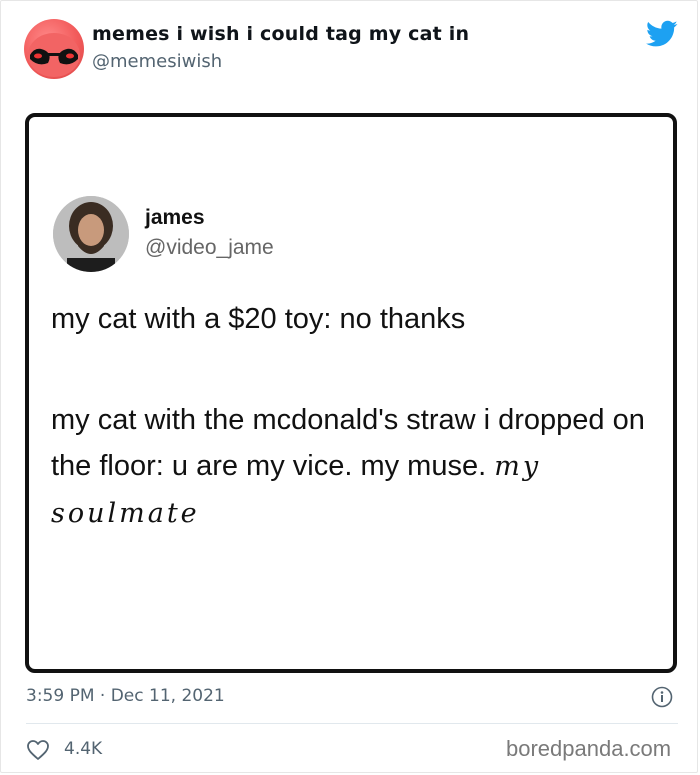  Describe the element at coordinates (352, 723) in the screenshot. I see `footer-divider` at that location.